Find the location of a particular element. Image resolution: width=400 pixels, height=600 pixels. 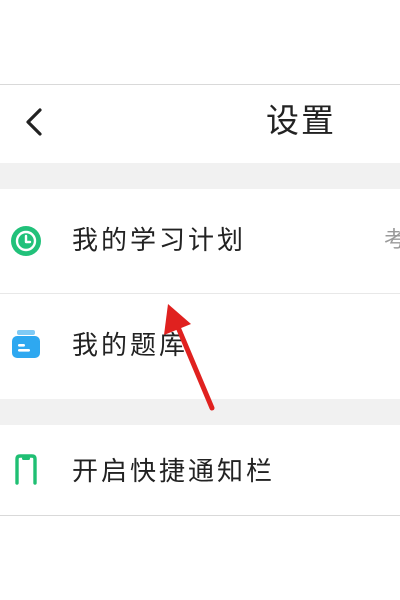

settings-item-label: 开启快捷通知栏 is located at coordinates (174, 472).